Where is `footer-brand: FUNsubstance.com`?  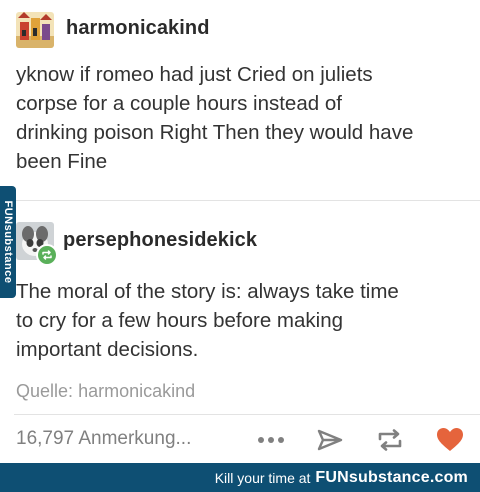
footer-brand: FUNsubstance.com is located at coordinates (391, 478).